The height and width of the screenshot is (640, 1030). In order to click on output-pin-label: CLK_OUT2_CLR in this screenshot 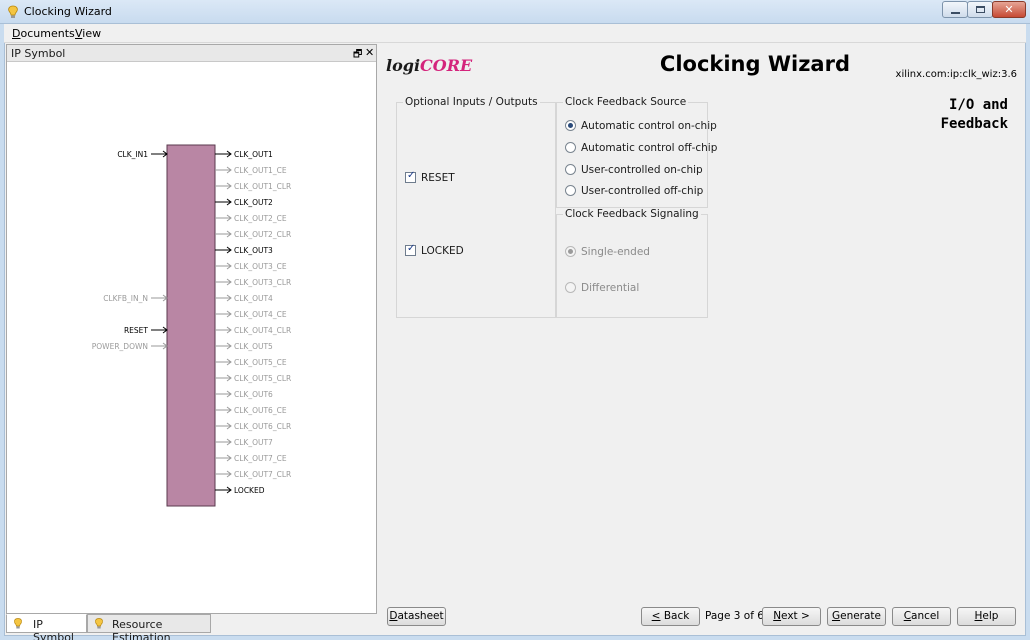, I will do `click(262, 234)`.